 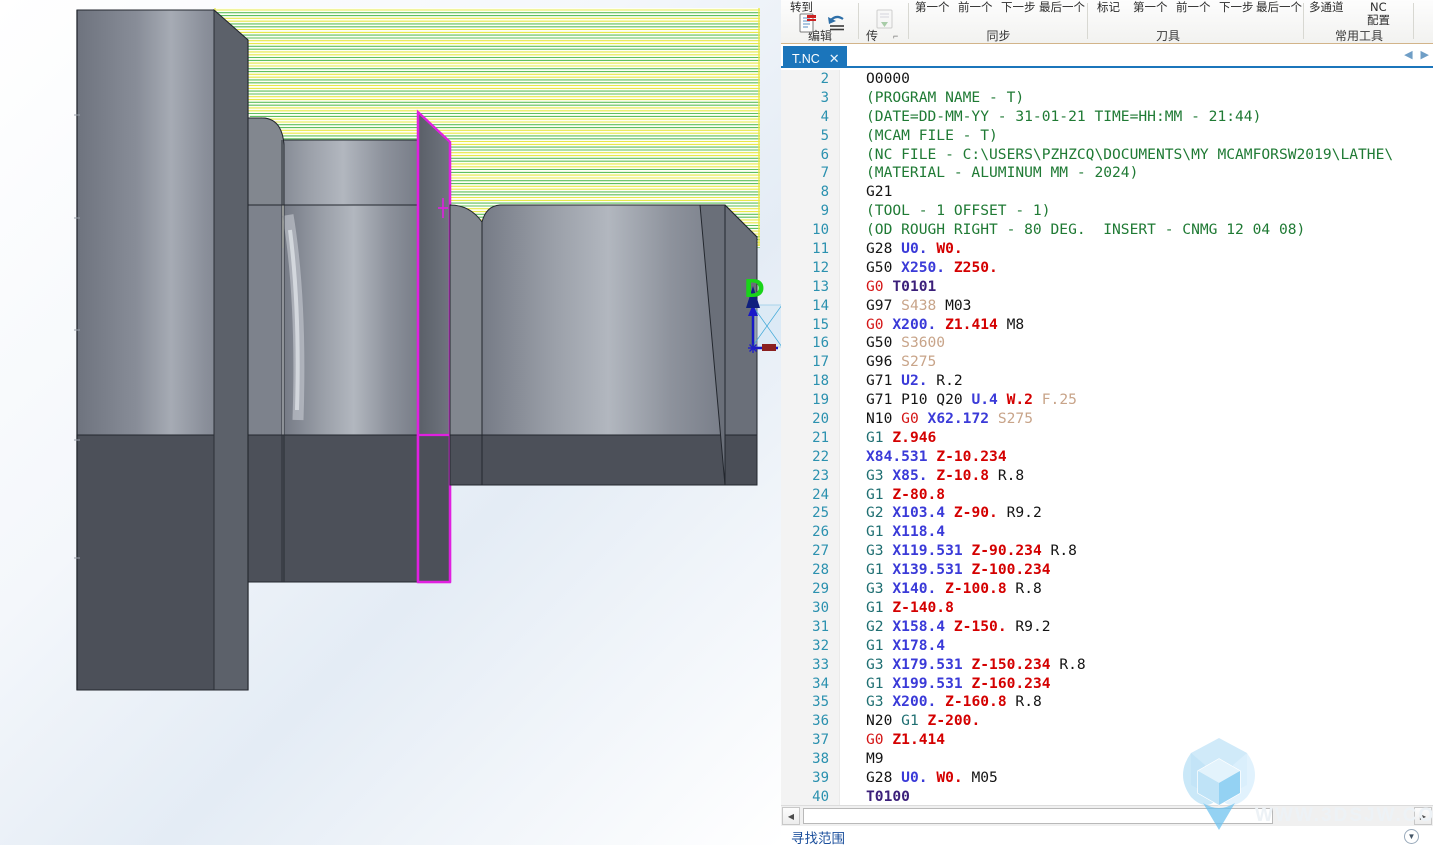 I want to click on code-line: 3 (PROGRAM NAME - T), so click(x=1107, y=98).